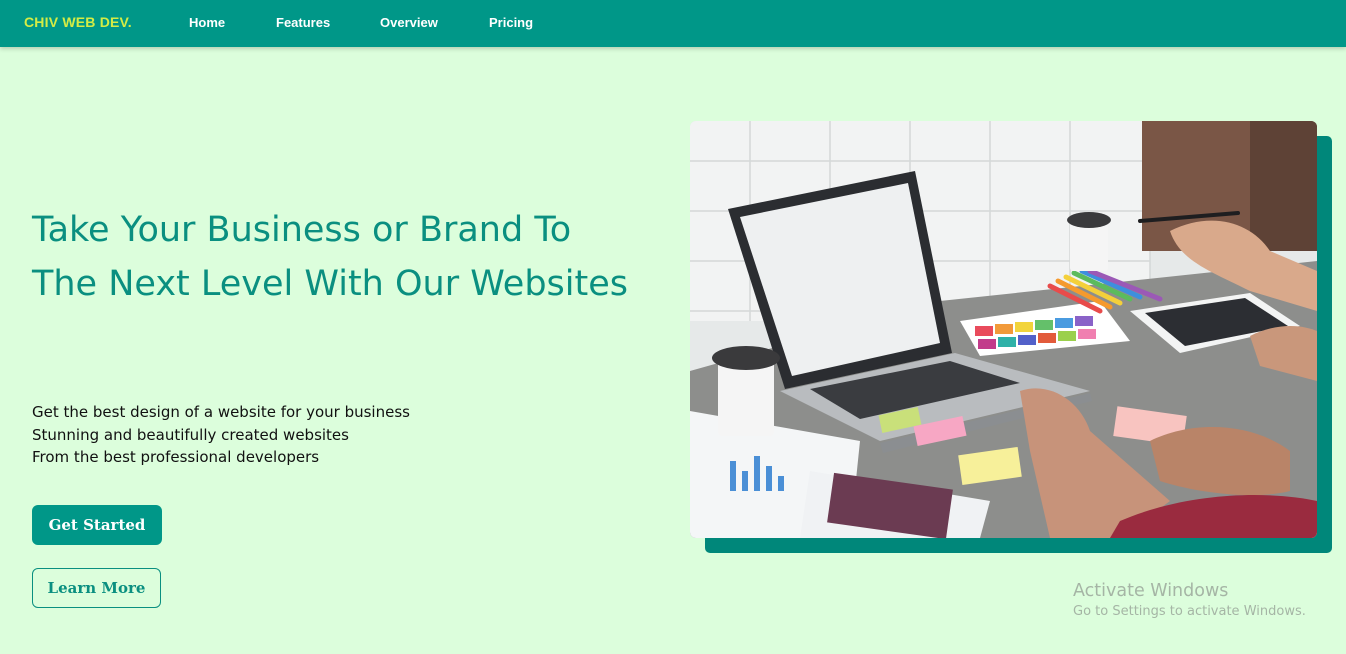 The height and width of the screenshot is (654, 1346). Describe the element at coordinates (78, 22) in the screenshot. I see `brand-logo: CHIV WEB DEV.` at that location.